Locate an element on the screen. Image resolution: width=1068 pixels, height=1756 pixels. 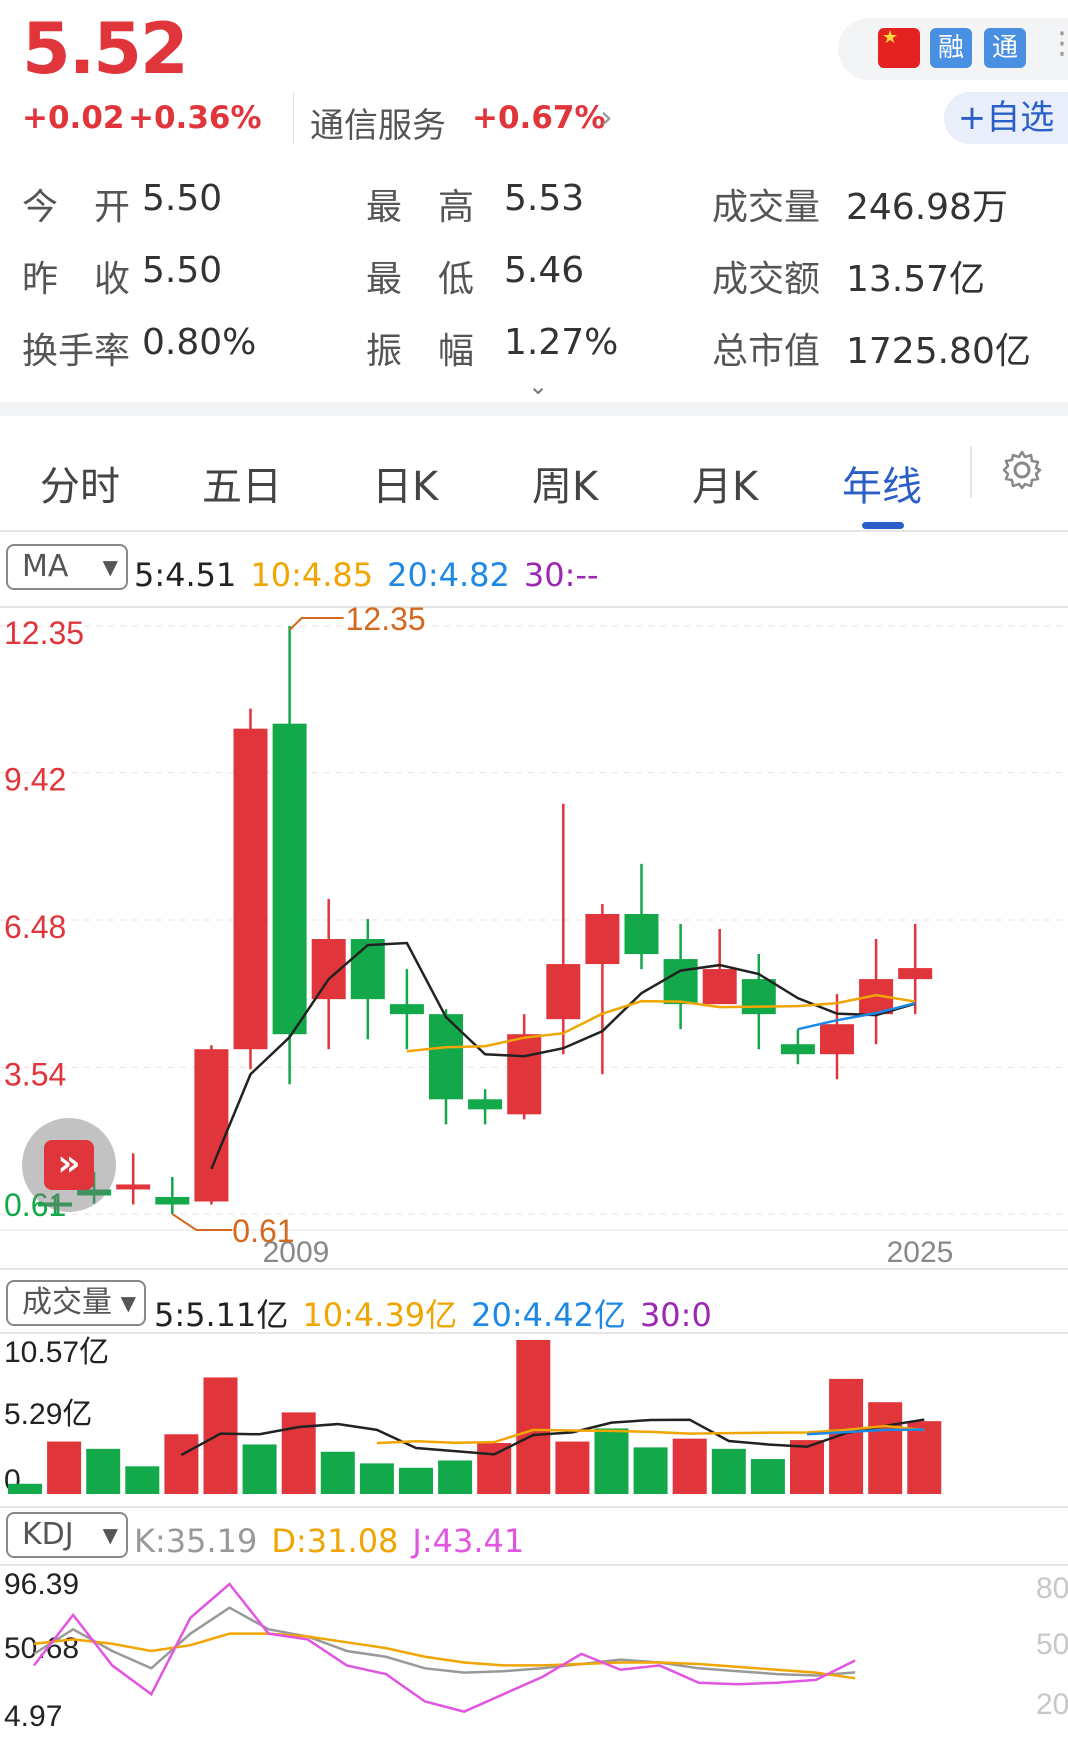
kdj-legend: K:35.19 D:31.08 J:43.41 is located at coordinates (336, 1541).